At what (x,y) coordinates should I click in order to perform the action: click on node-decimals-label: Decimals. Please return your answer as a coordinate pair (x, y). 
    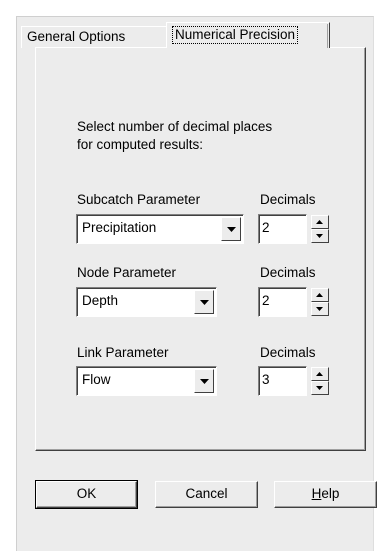
    Looking at the image, I should click on (288, 272).